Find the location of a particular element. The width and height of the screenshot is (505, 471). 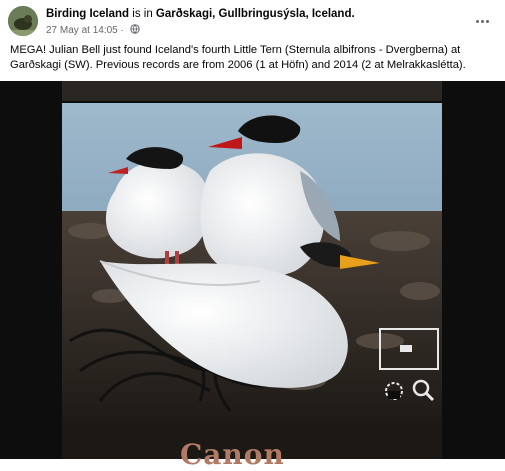

more-options-icon is located at coordinates (485, 17).